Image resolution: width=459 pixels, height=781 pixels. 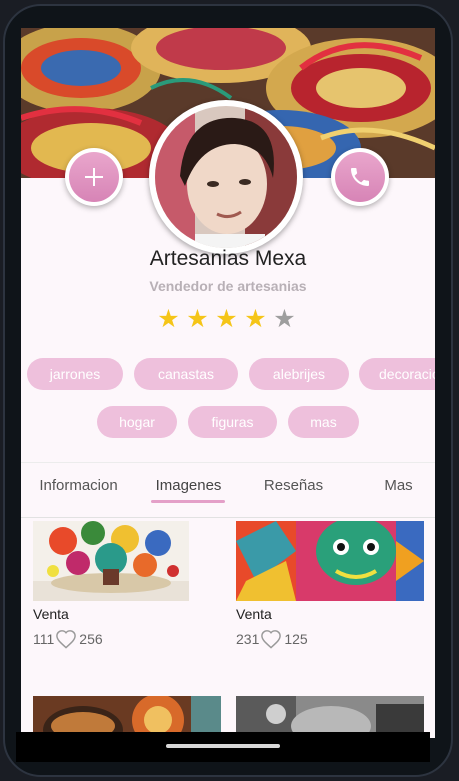 I want to click on active-tab-indicator, so click(x=188, y=501).